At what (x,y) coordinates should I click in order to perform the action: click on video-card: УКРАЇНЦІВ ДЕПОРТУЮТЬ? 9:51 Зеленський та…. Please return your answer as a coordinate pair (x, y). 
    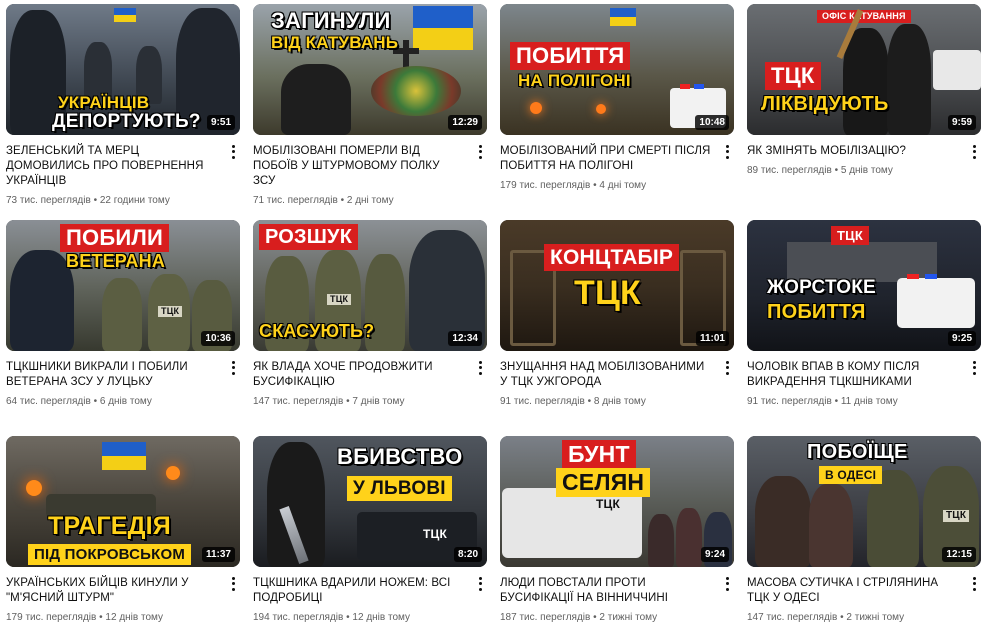
    Looking at the image, I should click on (123, 110).